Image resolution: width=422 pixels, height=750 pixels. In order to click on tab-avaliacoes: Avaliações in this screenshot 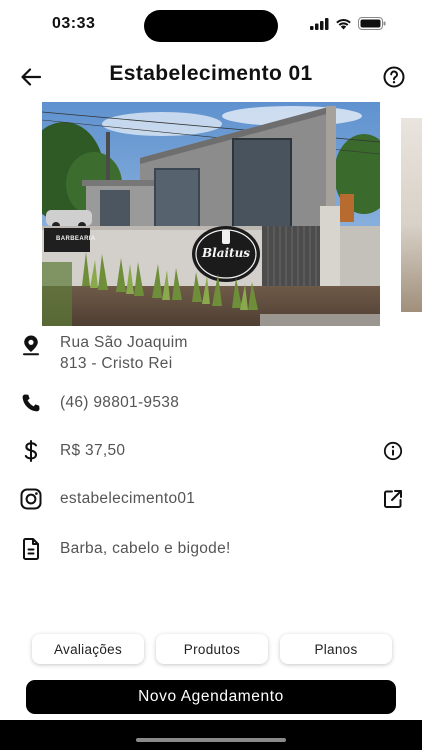, I will do `click(88, 649)`.